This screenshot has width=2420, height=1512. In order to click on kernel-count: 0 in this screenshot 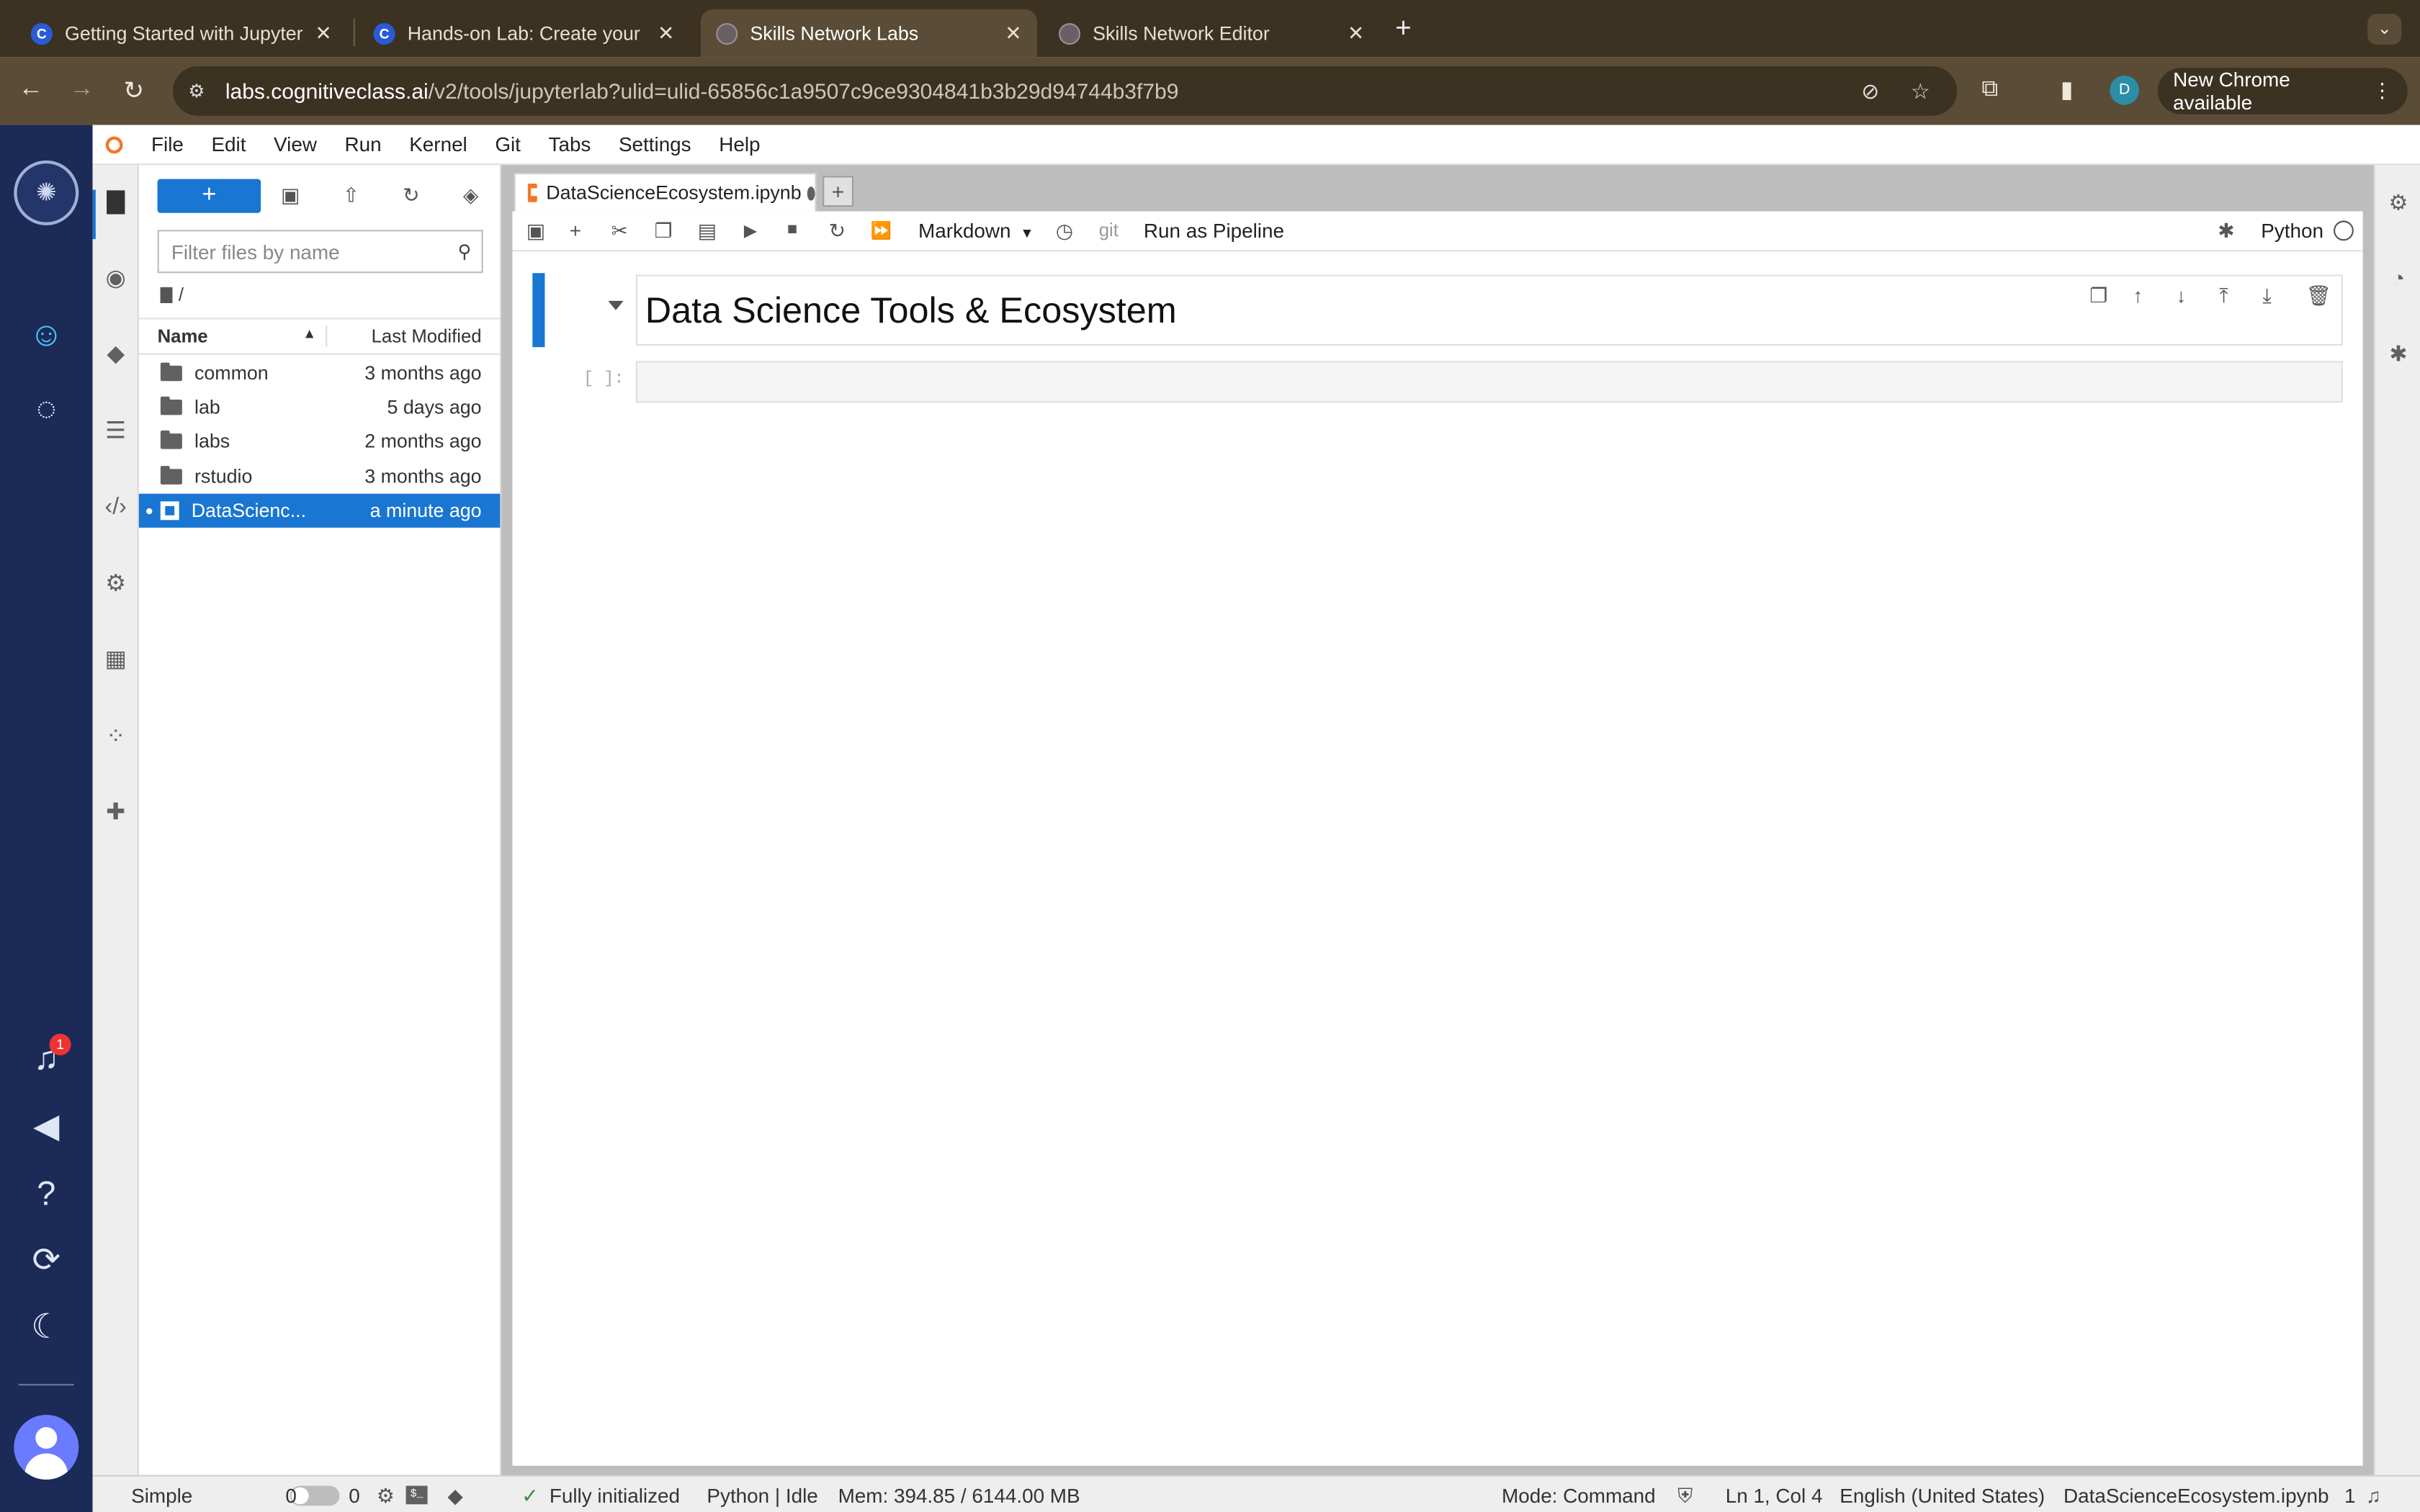, I will do `click(354, 1495)`.